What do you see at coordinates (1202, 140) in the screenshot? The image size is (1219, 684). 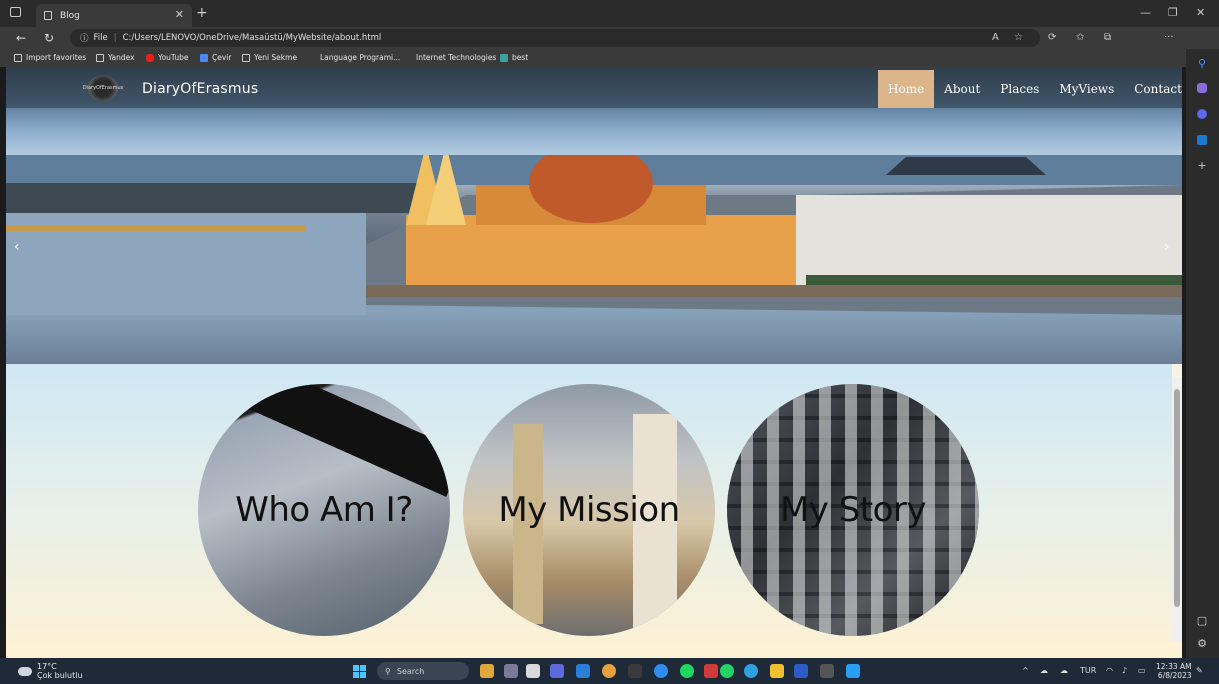 I see `outlook-icon` at bounding box center [1202, 140].